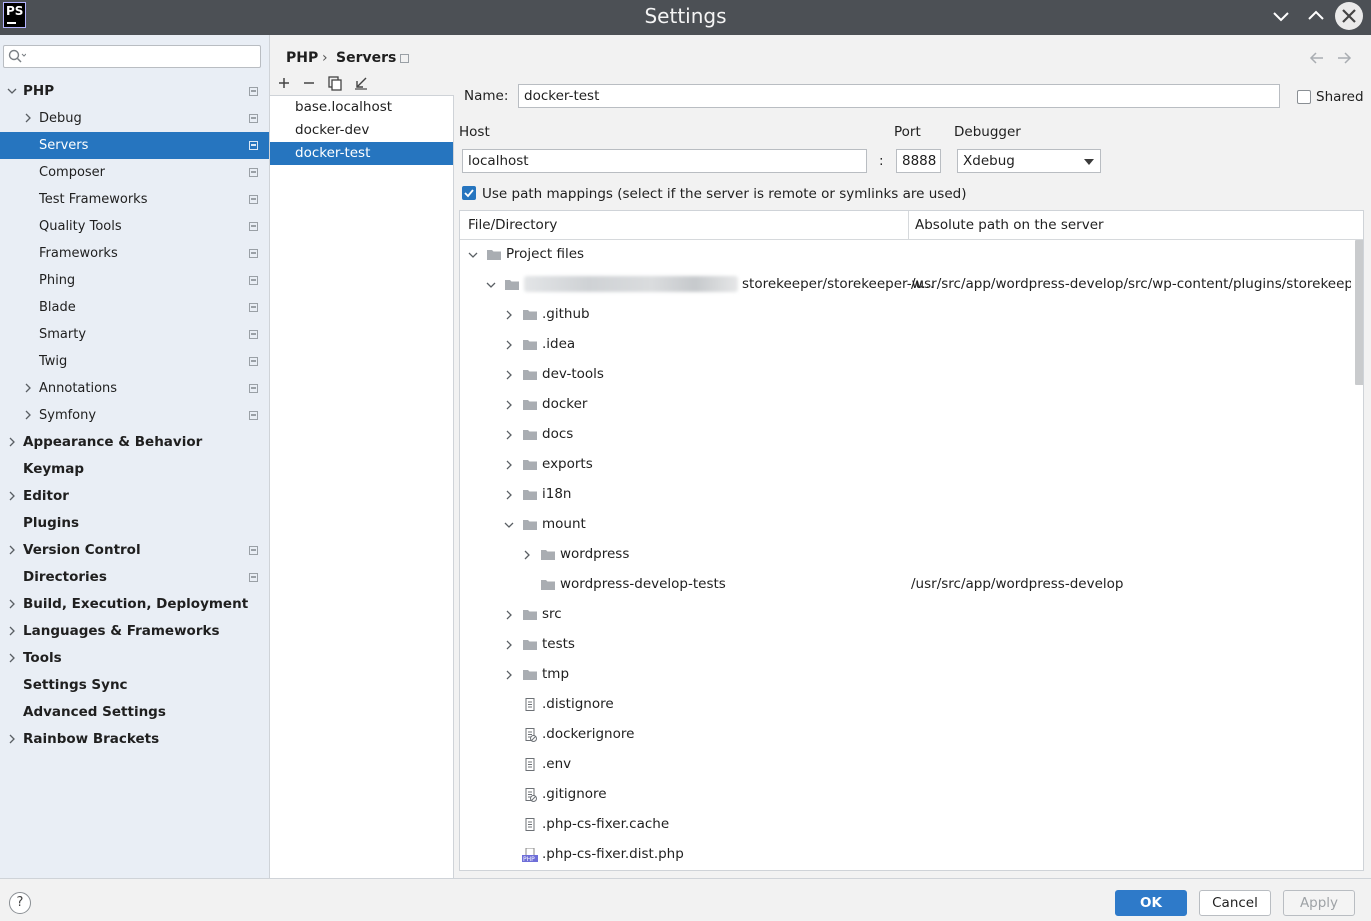  I want to click on remove-icon, so click(309, 83).